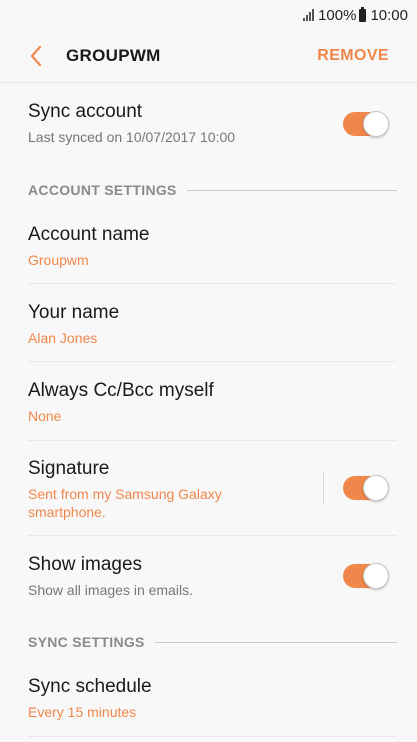  Describe the element at coordinates (132, 137) in the screenshot. I see `sync-account-sub: Last synced on 10/07/2017 10:00` at that location.